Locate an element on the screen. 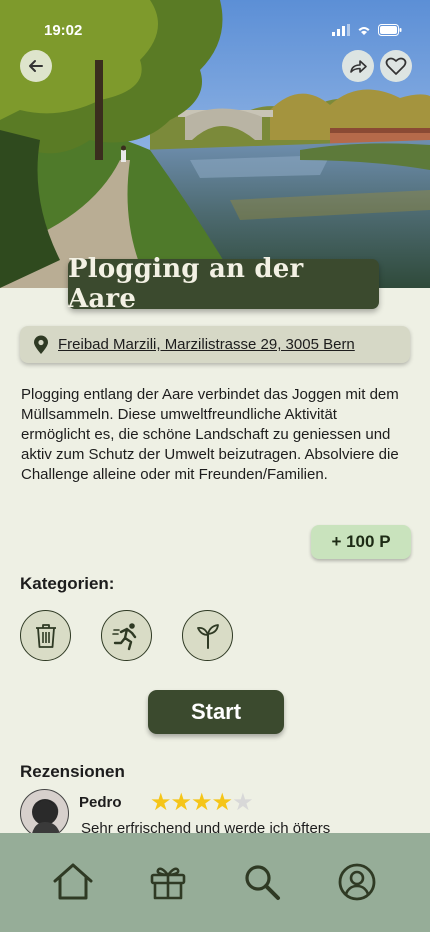 This screenshot has width=430, height=932. bottom-nav is located at coordinates (215, 882).